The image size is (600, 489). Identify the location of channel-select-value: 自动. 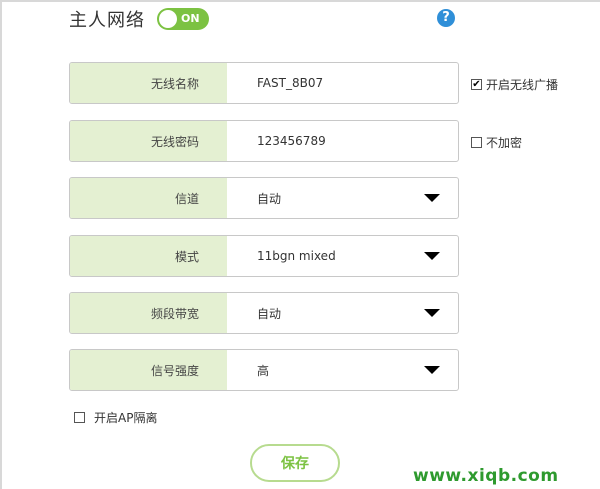
(269, 198).